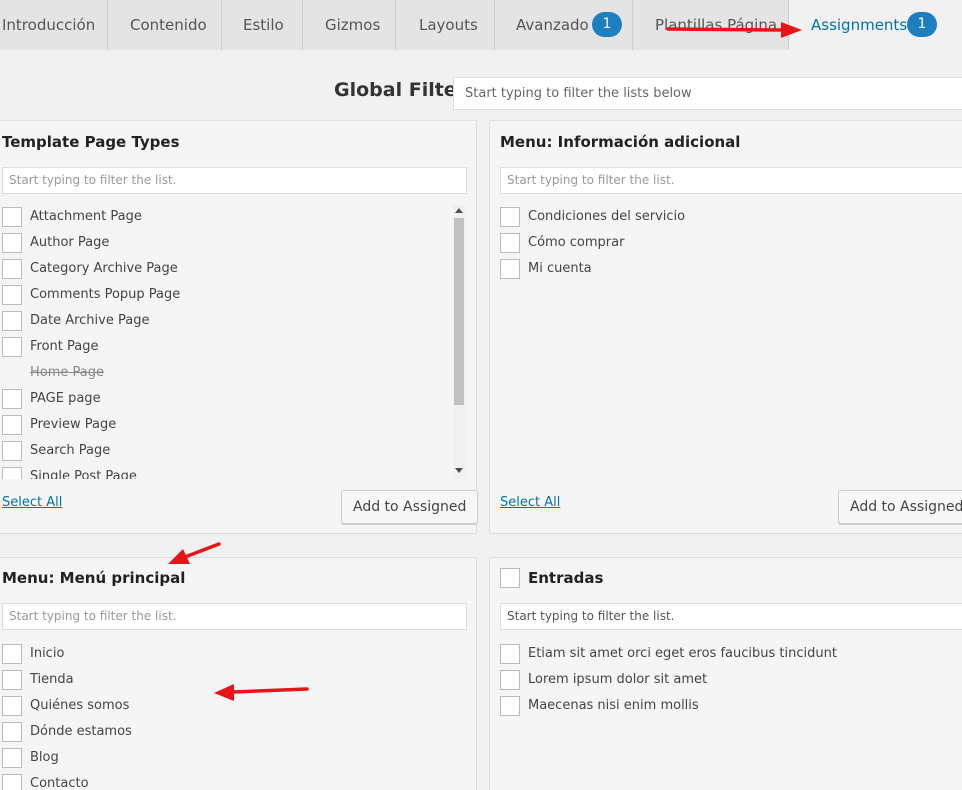 Image resolution: width=962 pixels, height=790 pixels. Describe the element at coordinates (613, 705) in the screenshot. I see `item-label: Maecenas nisi enim mollis` at that location.